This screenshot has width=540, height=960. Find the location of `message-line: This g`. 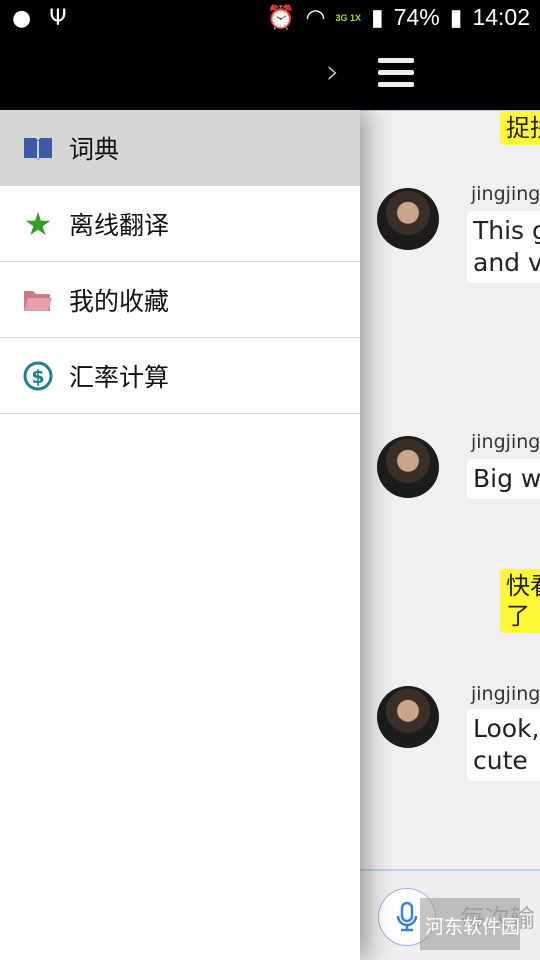

message-line: This g is located at coordinates (506, 230).